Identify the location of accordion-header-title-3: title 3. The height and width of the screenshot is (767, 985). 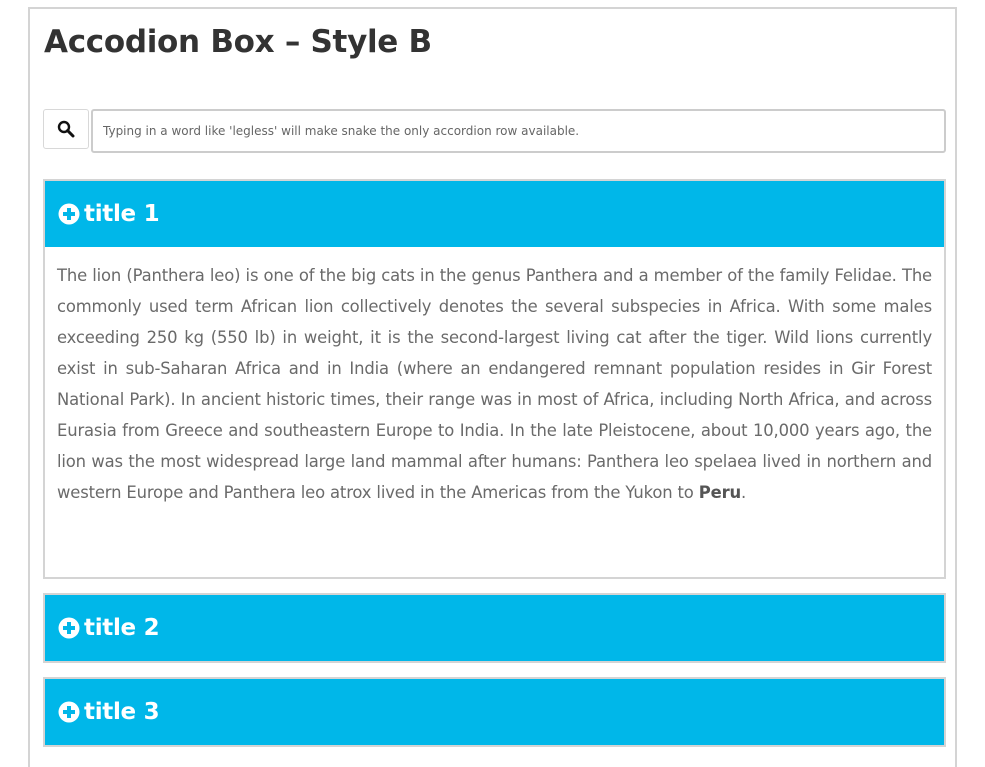
(494, 712).